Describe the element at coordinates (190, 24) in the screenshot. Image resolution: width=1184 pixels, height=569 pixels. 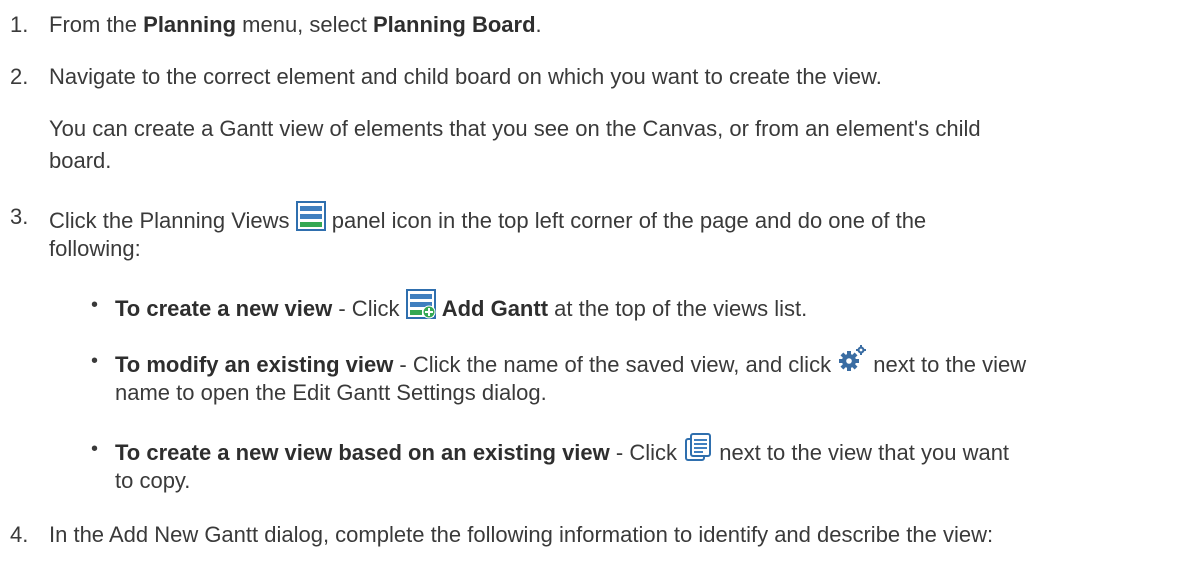
I see `menu-name: Planning` at that location.